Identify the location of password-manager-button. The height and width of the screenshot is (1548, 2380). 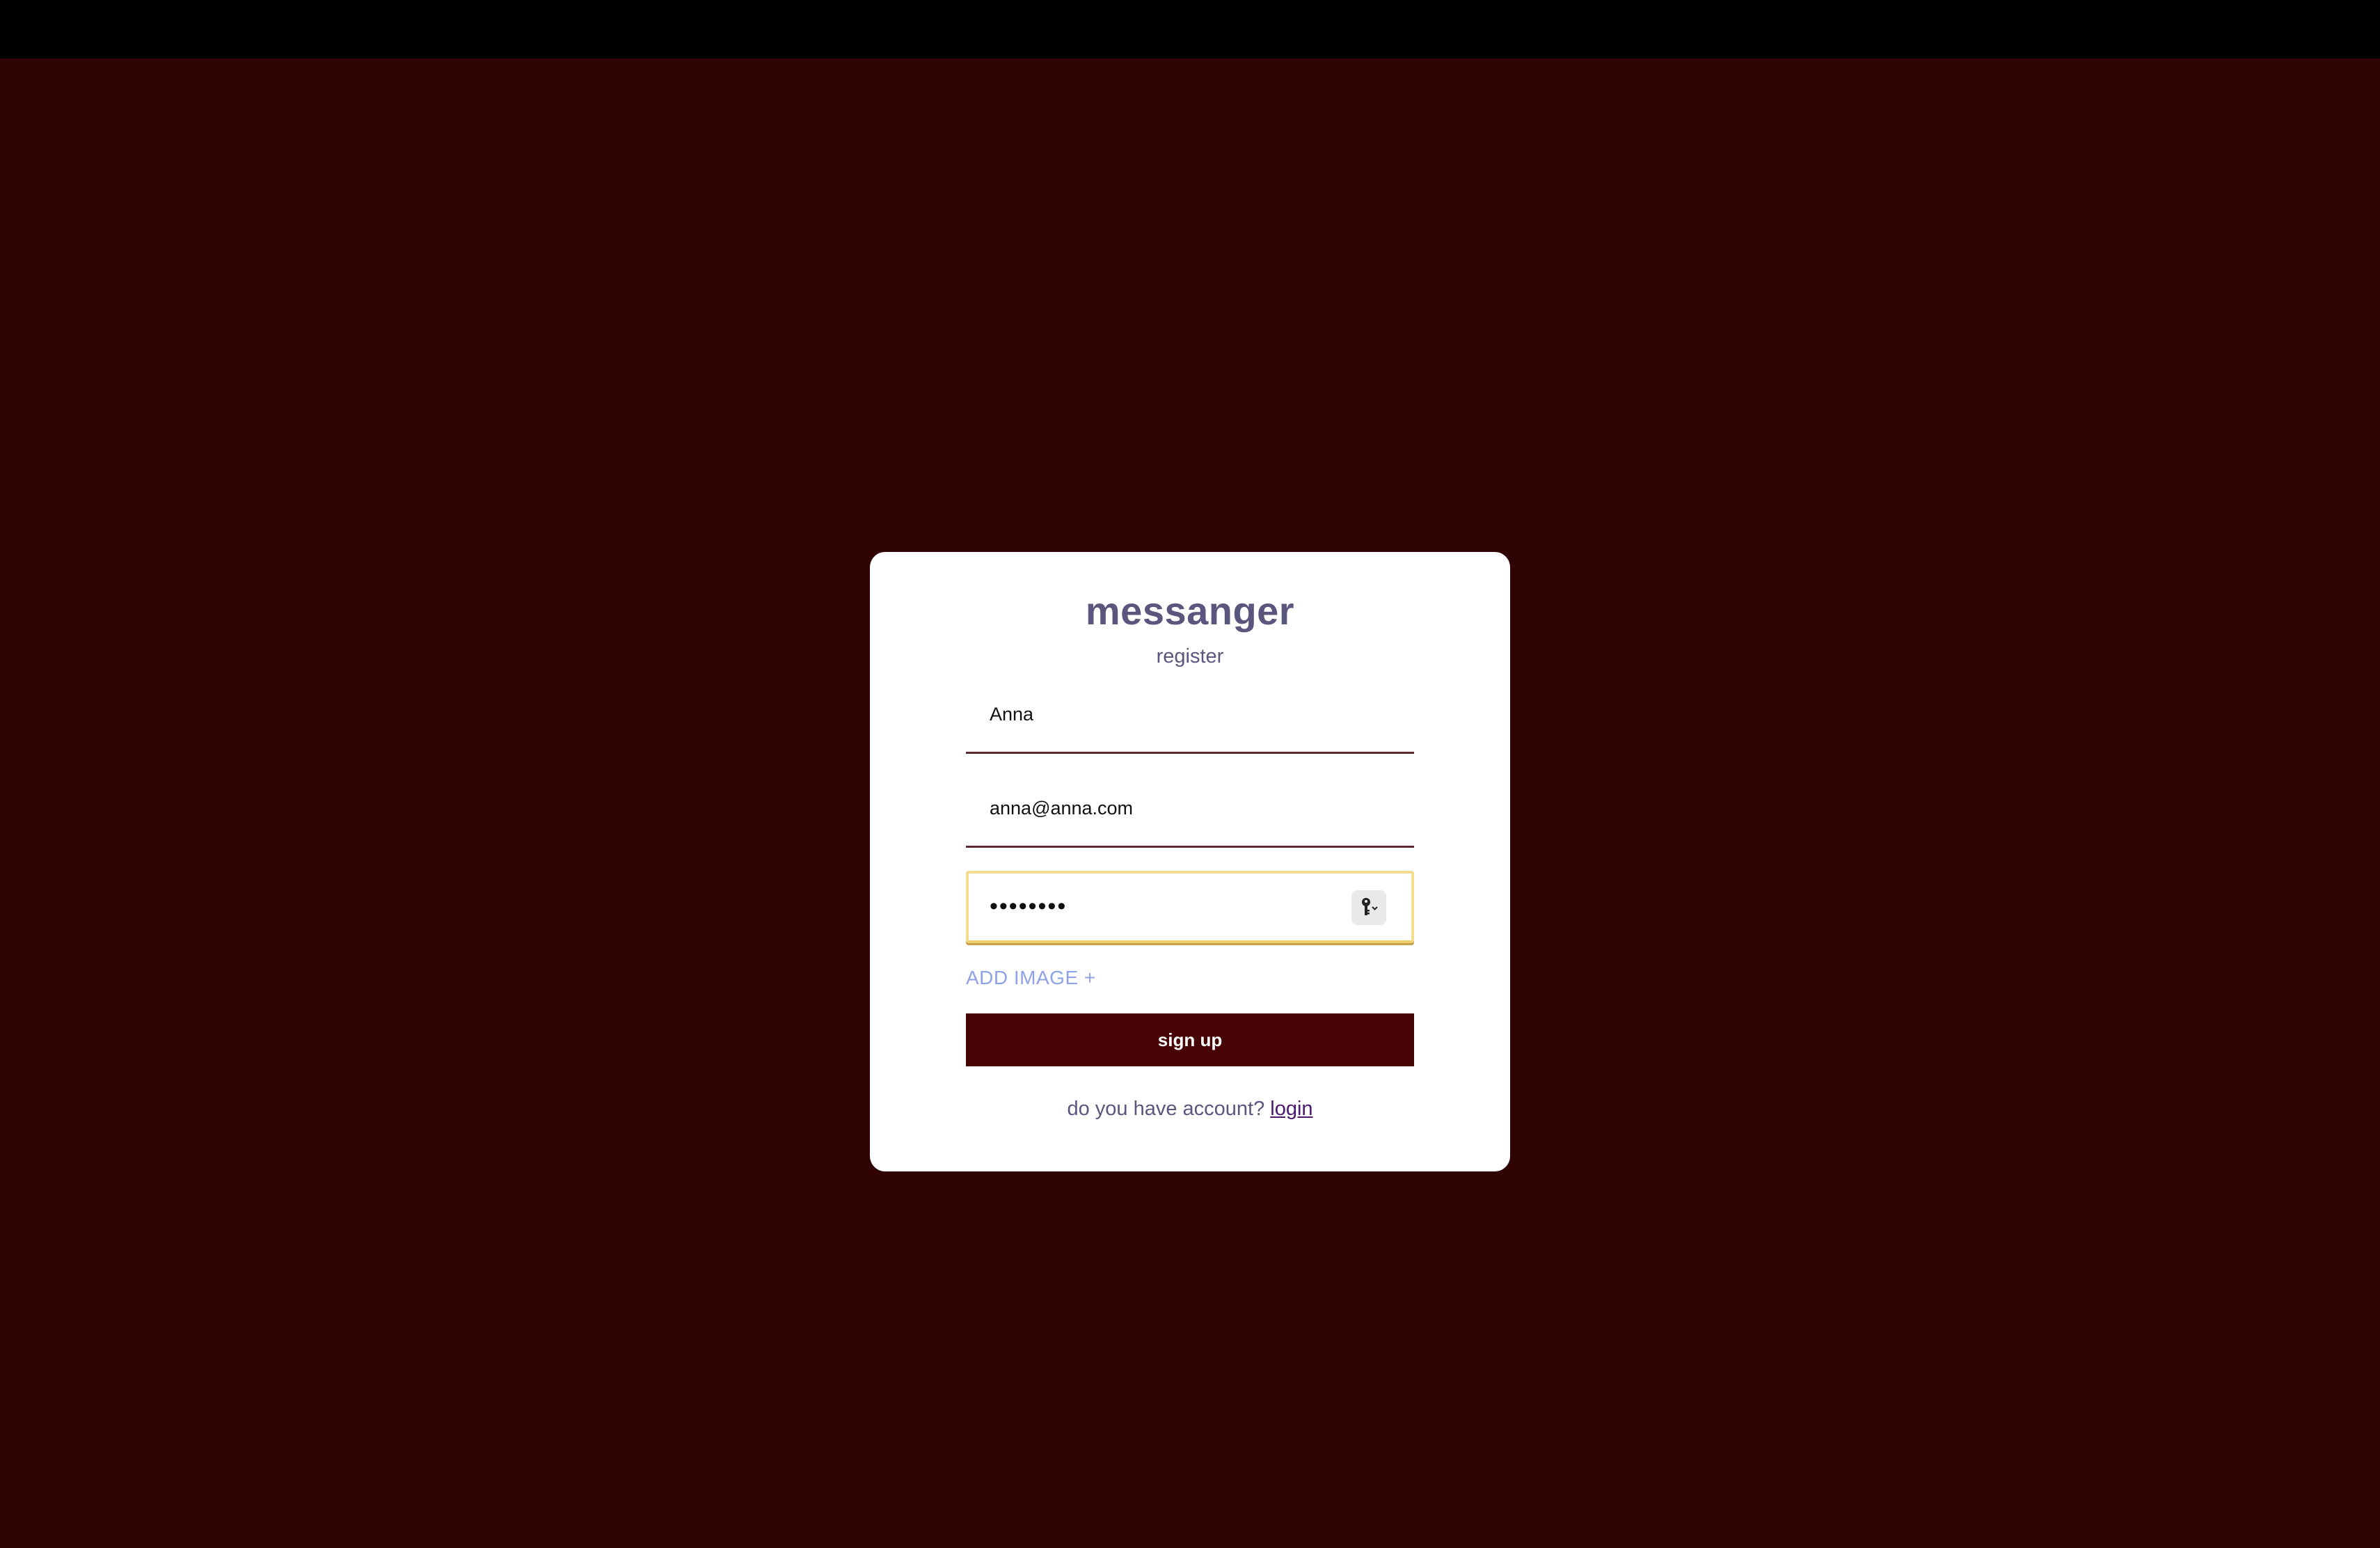
(1368, 907).